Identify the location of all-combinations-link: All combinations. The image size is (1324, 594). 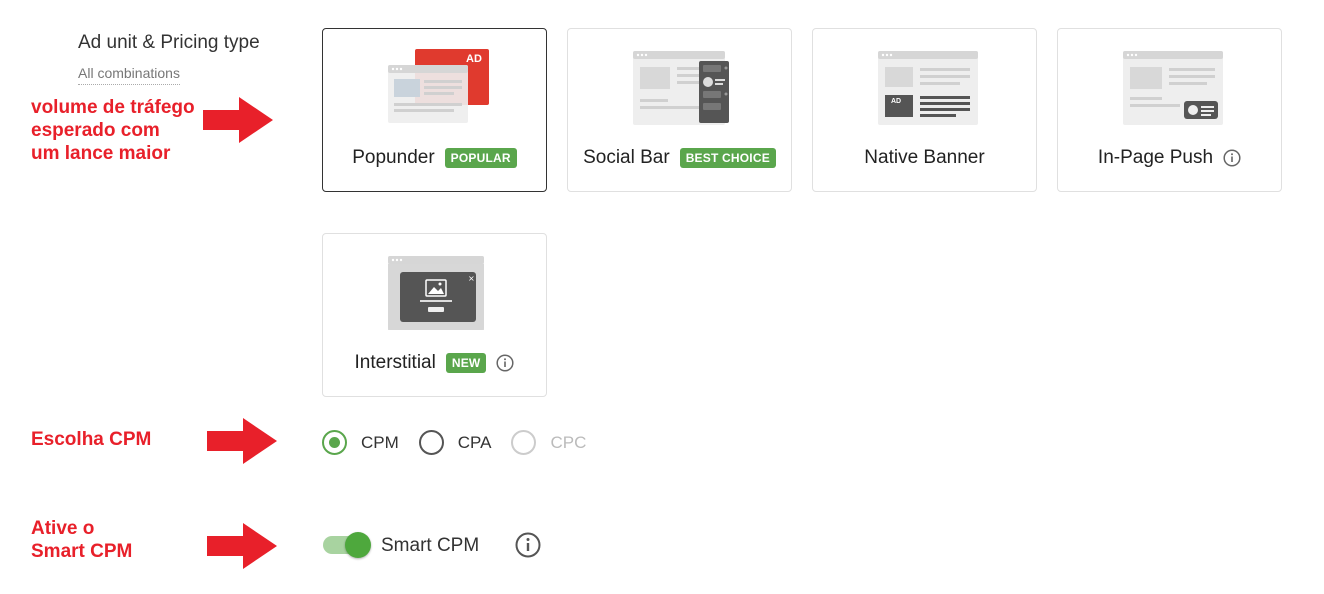
(129, 75).